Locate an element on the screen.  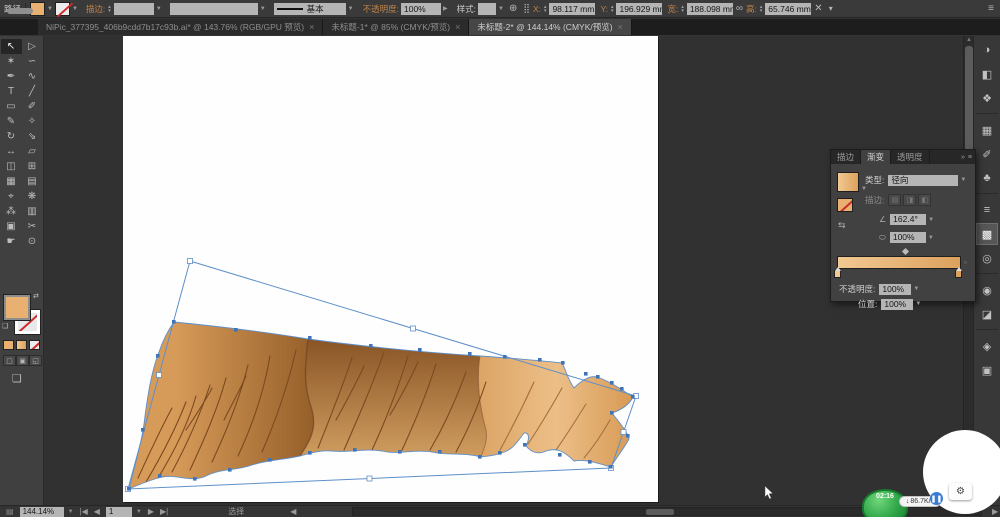
tab-gradient: 渐变 is located at coordinates (876, 157).